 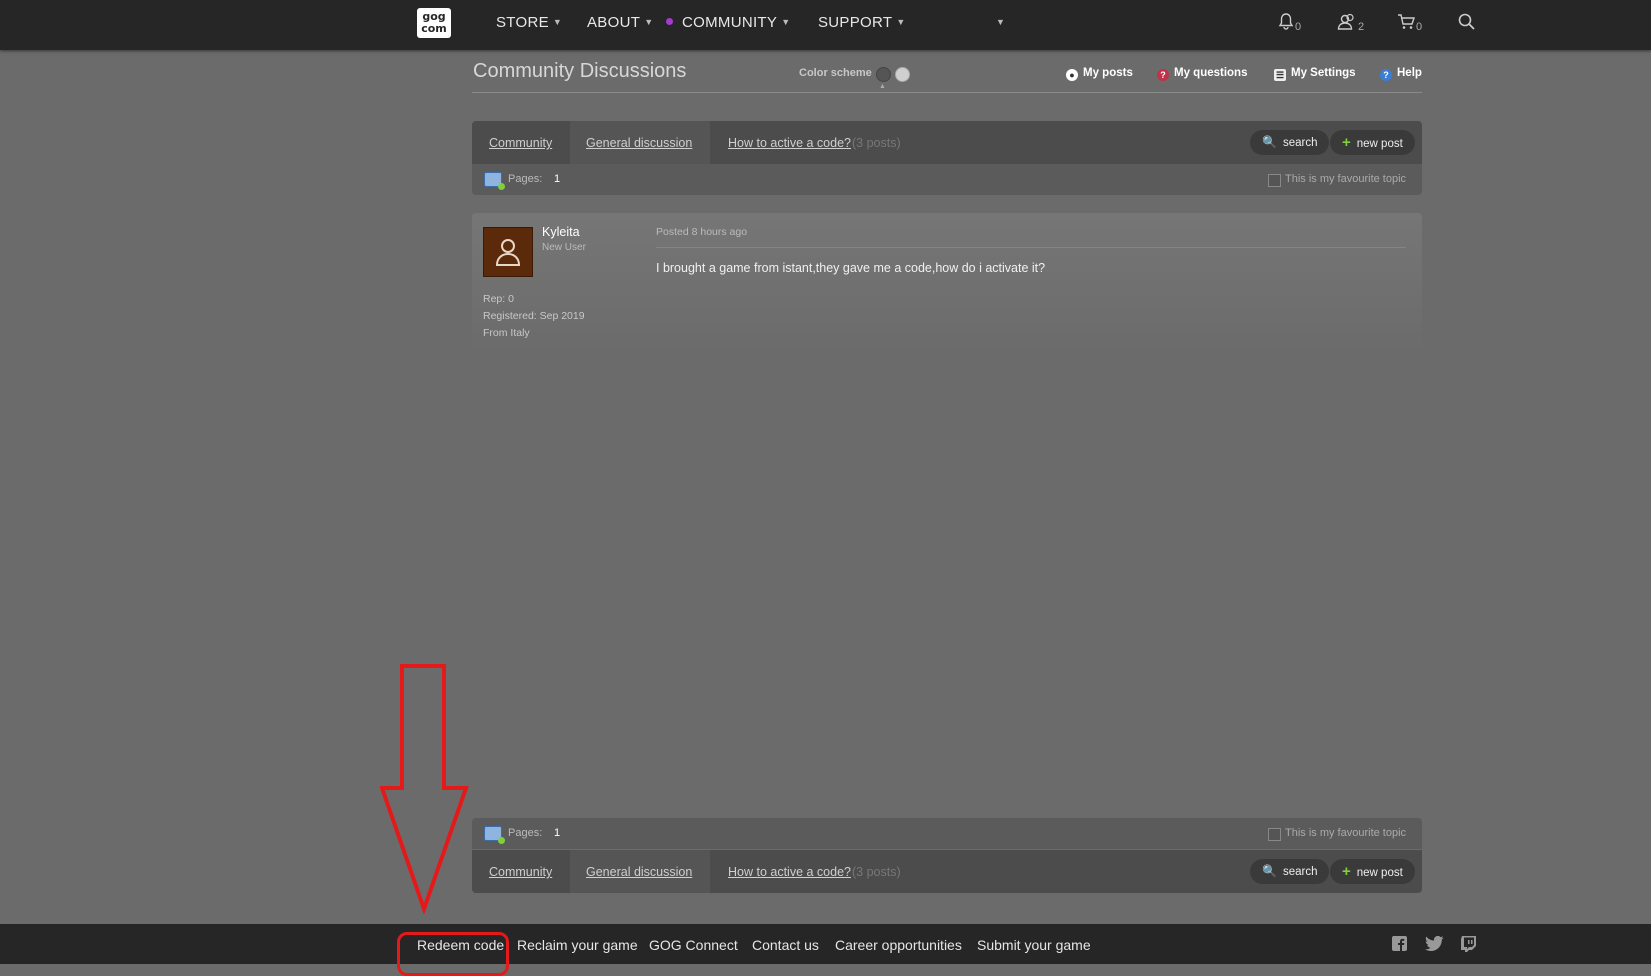 What do you see at coordinates (580, 71) in the screenshot?
I see `page-title: Community Discussions` at bounding box center [580, 71].